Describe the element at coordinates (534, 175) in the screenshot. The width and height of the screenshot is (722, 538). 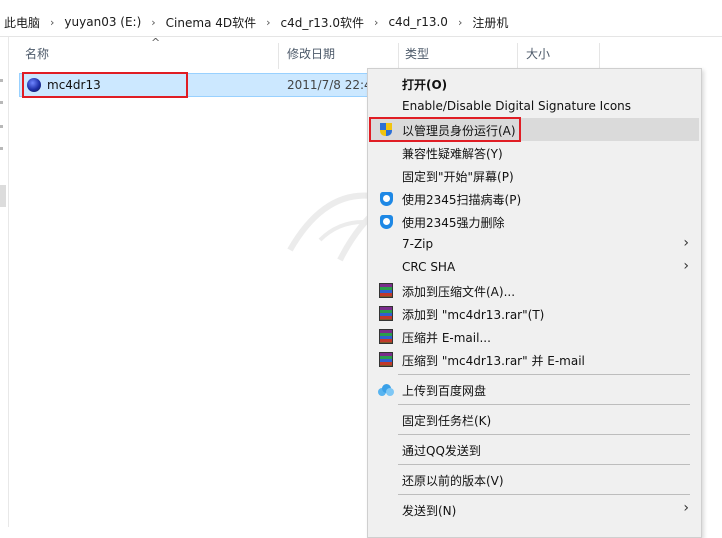
I see `menu-item-pin-start: 固定到"开始"屏幕(P)` at that location.